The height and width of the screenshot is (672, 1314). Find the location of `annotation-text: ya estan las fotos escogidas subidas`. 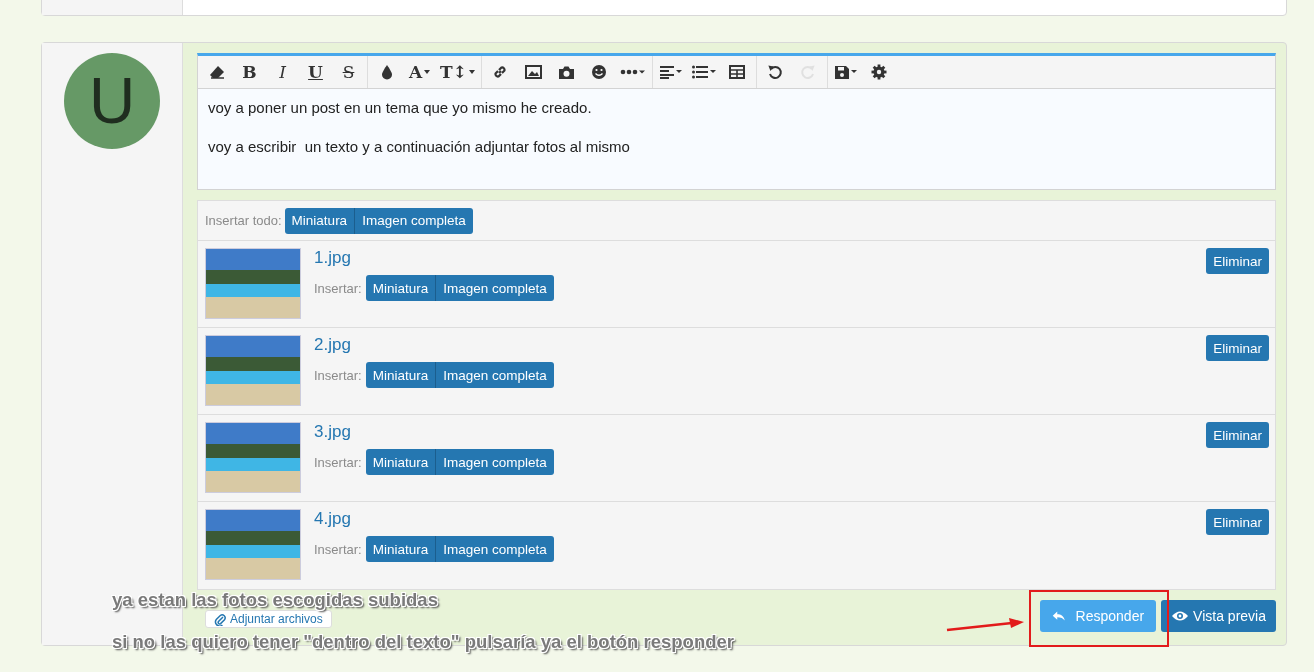

annotation-text: ya estan las fotos escogidas subidas is located at coordinates (275, 599).